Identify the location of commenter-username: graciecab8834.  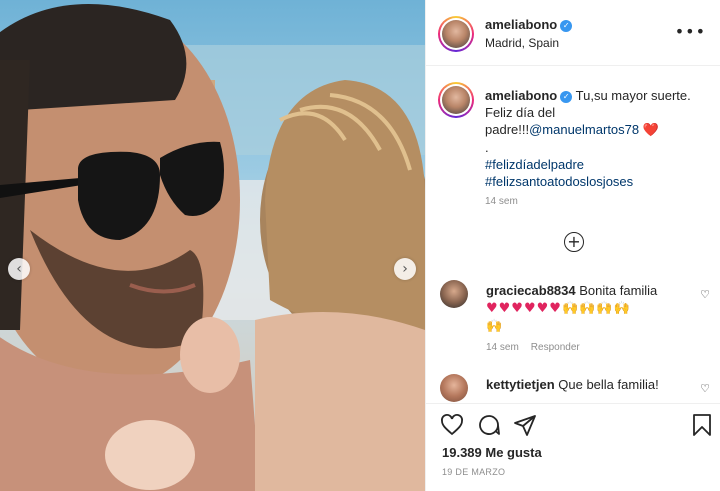
(531, 290).